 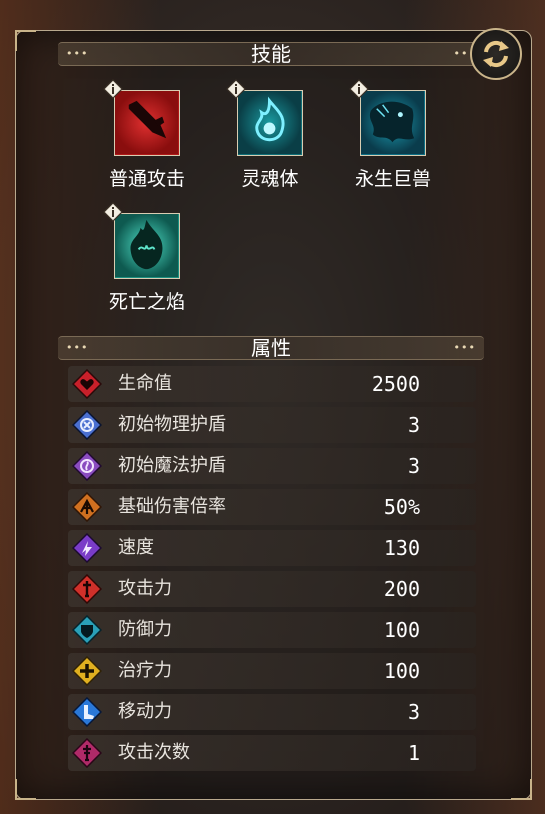 What do you see at coordinates (272, 753) in the screenshot?
I see `stat-row-attack-count: 攻击次数 1` at bounding box center [272, 753].